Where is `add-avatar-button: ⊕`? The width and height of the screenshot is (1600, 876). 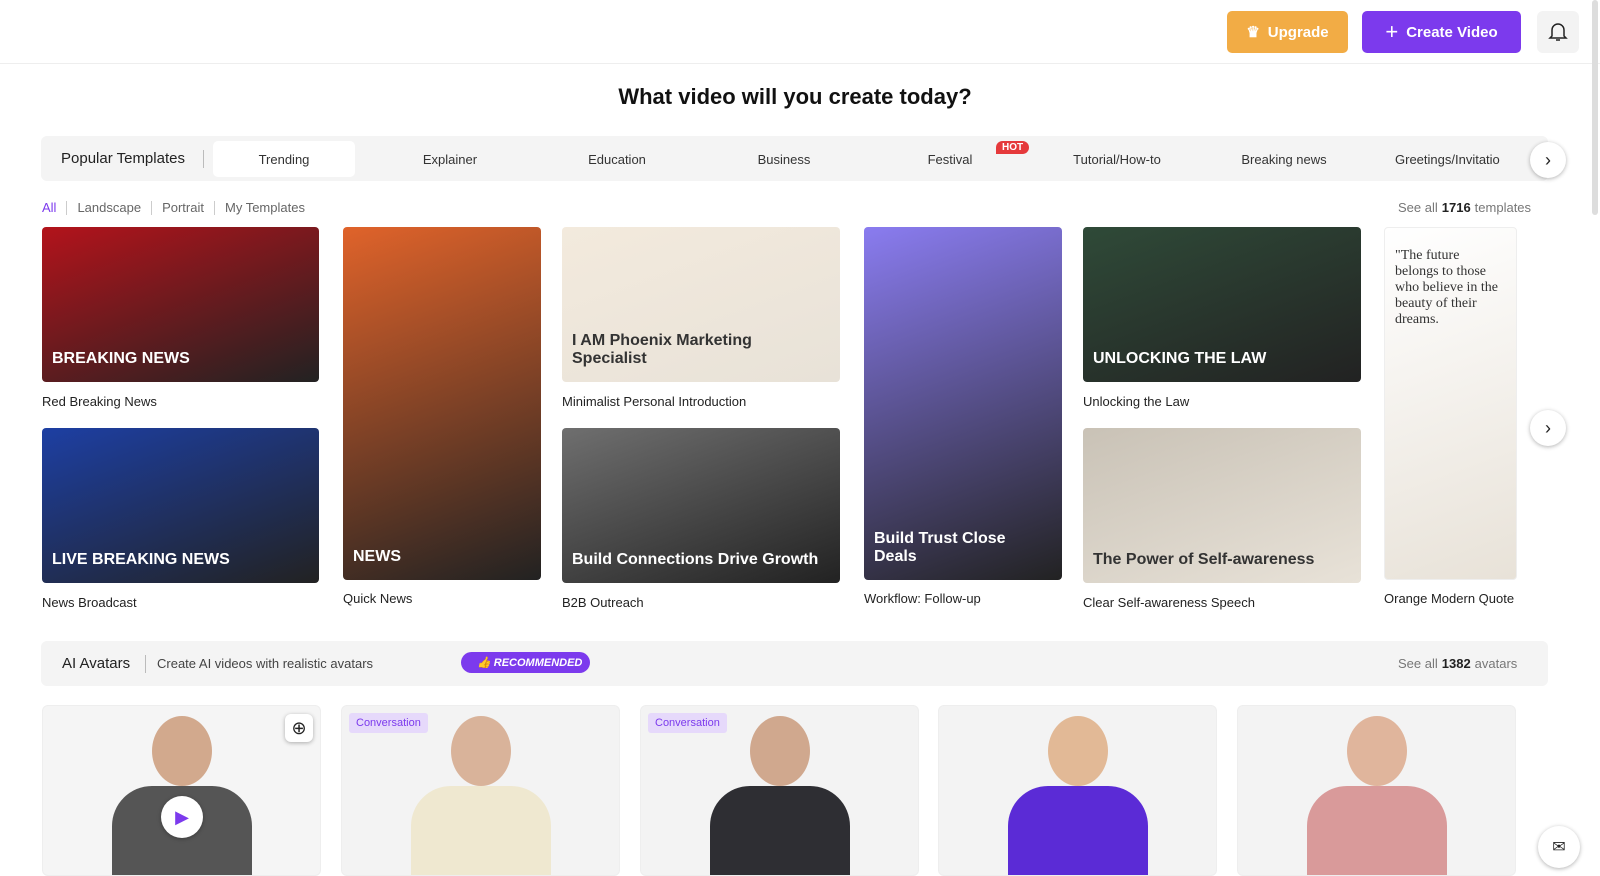 add-avatar-button: ⊕ is located at coordinates (299, 728).